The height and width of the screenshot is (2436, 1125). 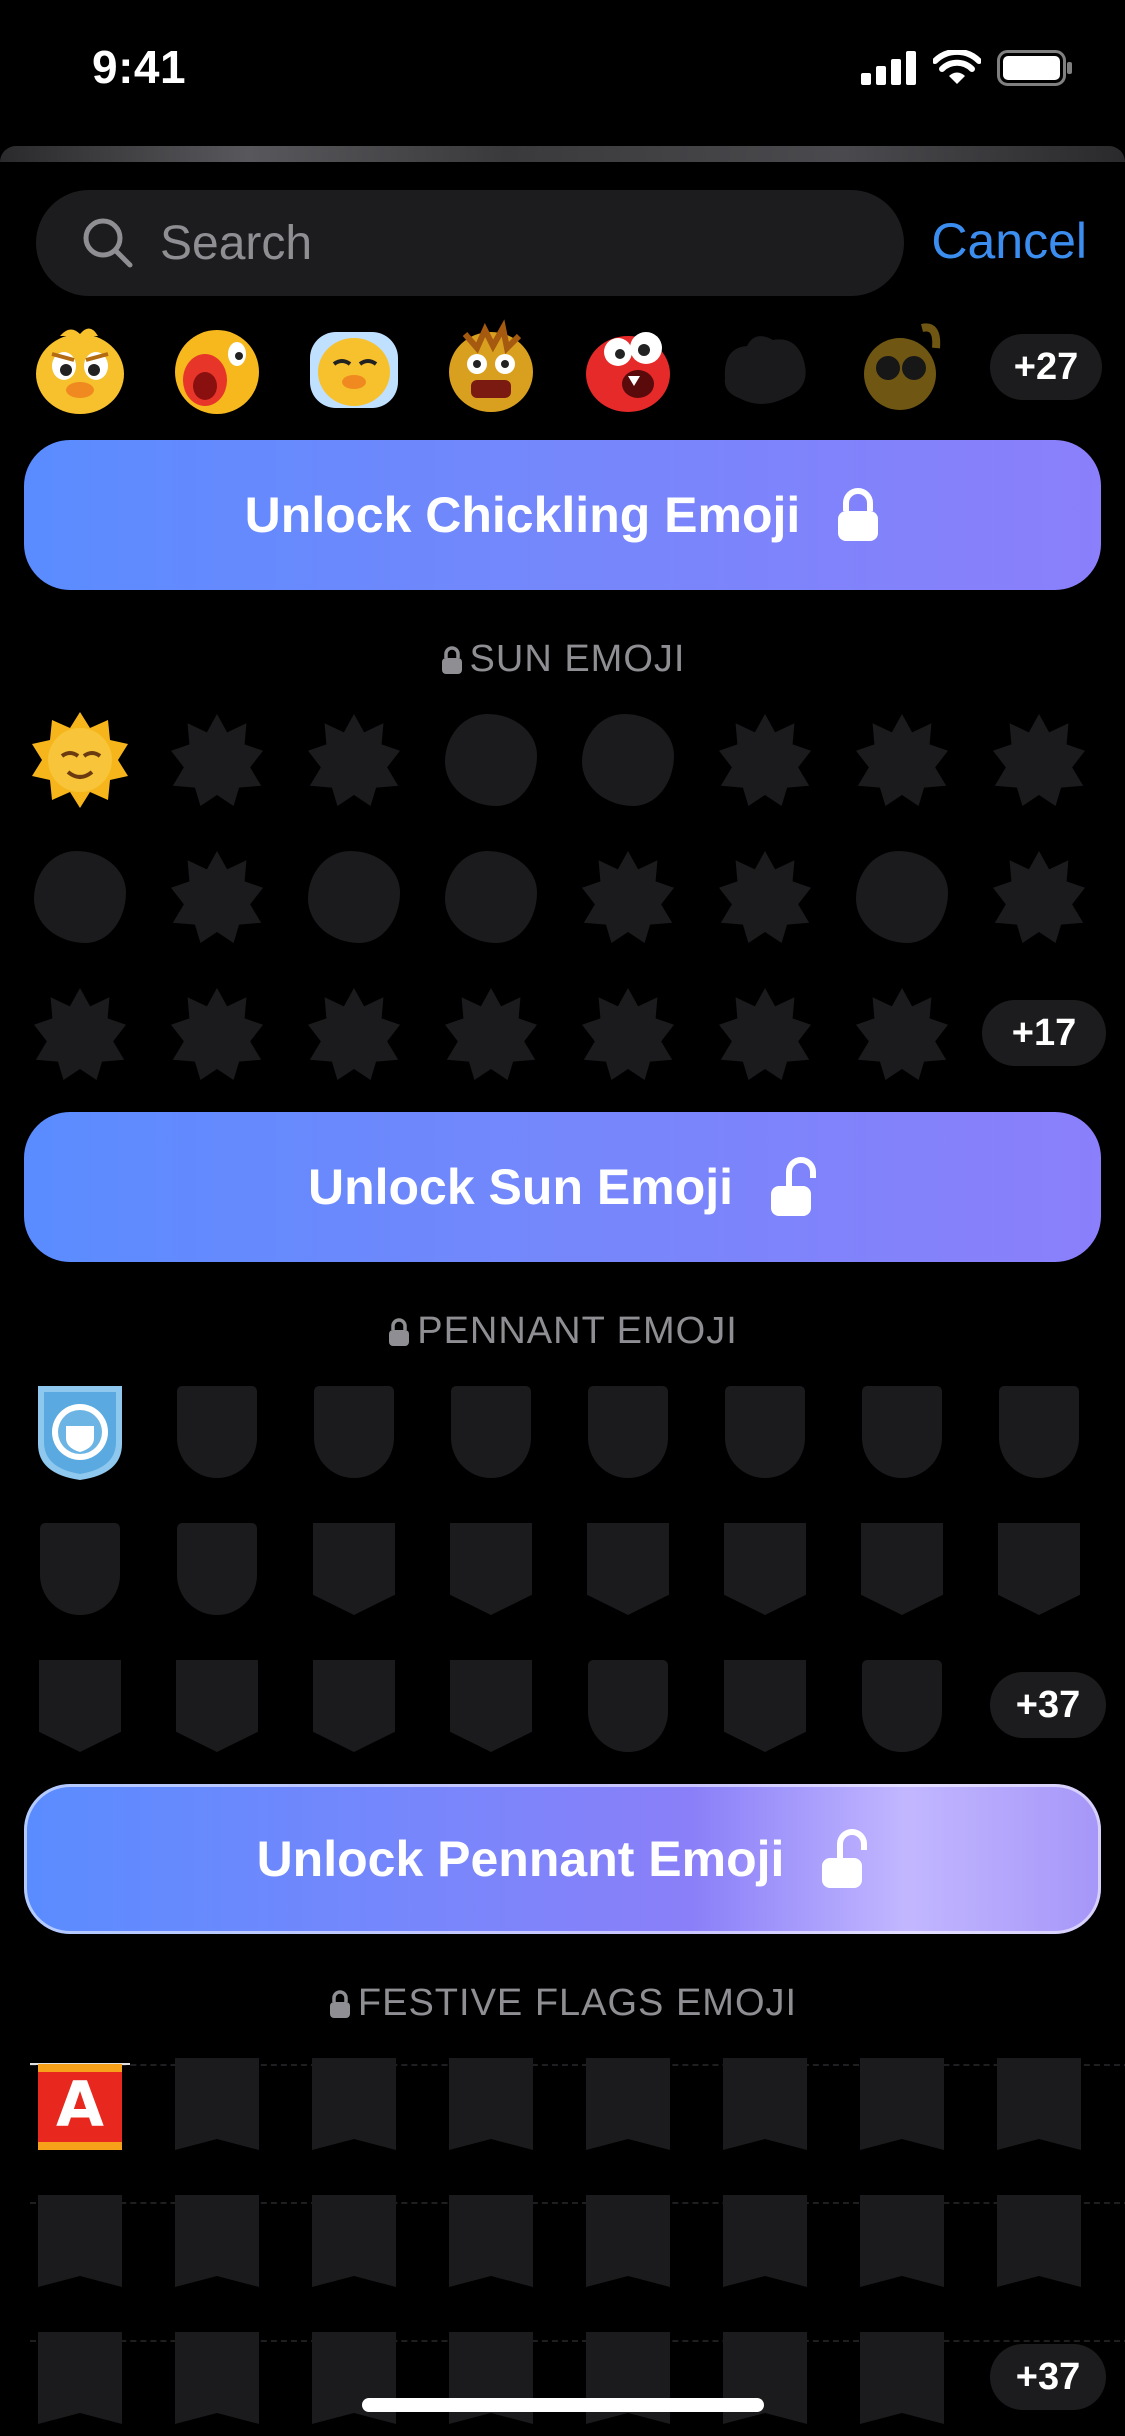 What do you see at coordinates (520, 1859) in the screenshot?
I see `unlock-label: Unlock Pennant Emoji` at bounding box center [520, 1859].